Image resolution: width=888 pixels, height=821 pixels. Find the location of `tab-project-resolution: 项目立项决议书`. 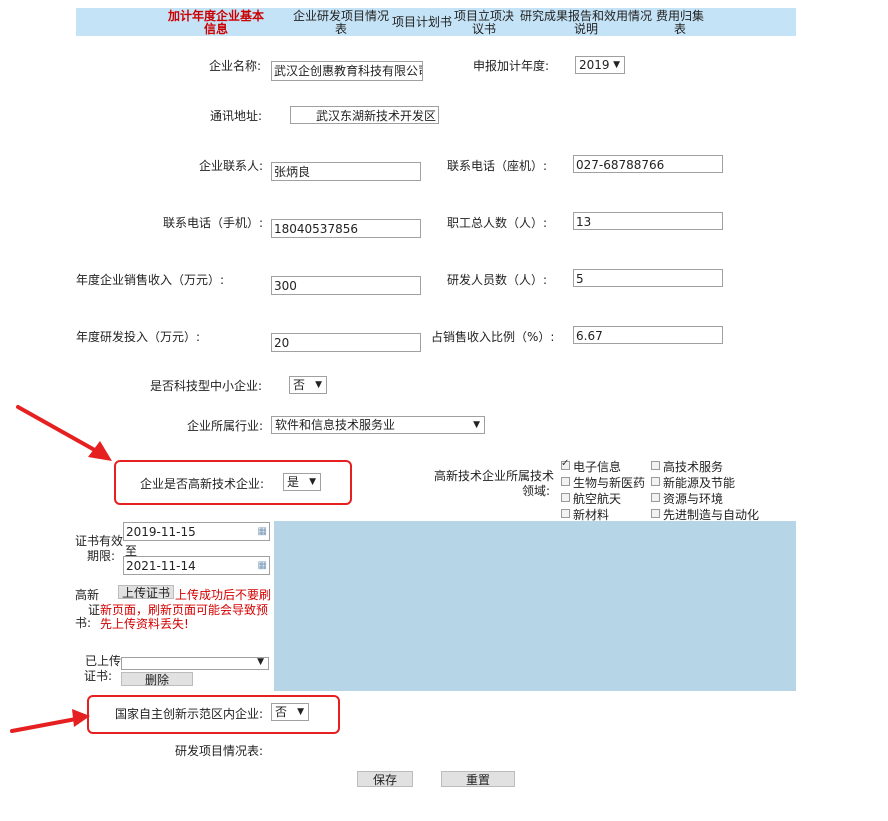

tab-project-resolution: 项目立项决议书 is located at coordinates (484, 23).